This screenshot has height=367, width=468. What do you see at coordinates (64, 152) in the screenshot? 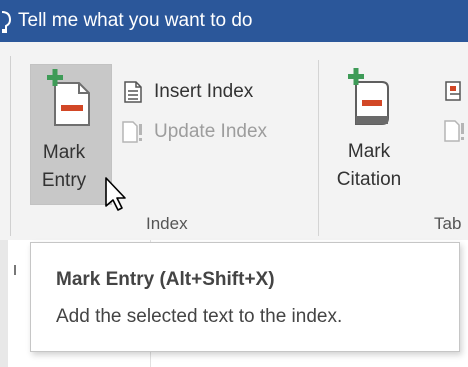
I see `mark-entry-label-line1: Mark` at bounding box center [64, 152].